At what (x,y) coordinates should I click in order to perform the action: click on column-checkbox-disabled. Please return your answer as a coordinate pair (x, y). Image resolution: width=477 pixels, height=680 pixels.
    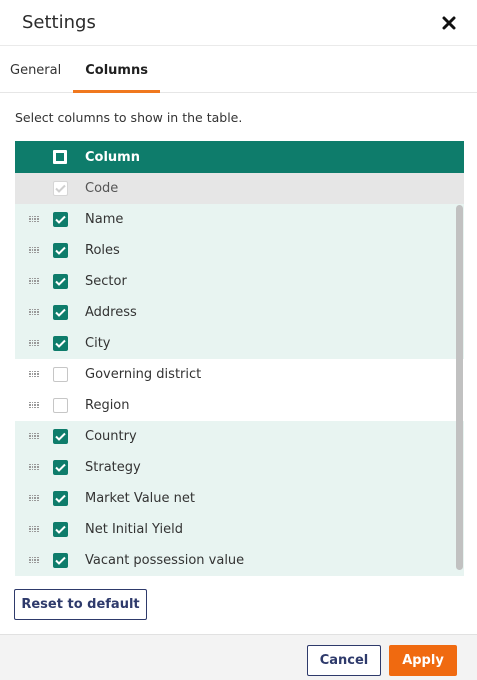
    Looking at the image, I should click on (60, 188).